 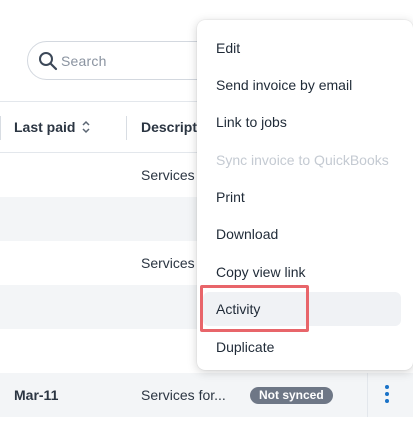 What do you see at coordinates (36, 395) in the screenshot?
I see `cell-last-paid: Mar-11` at bounding box center [36, 395].